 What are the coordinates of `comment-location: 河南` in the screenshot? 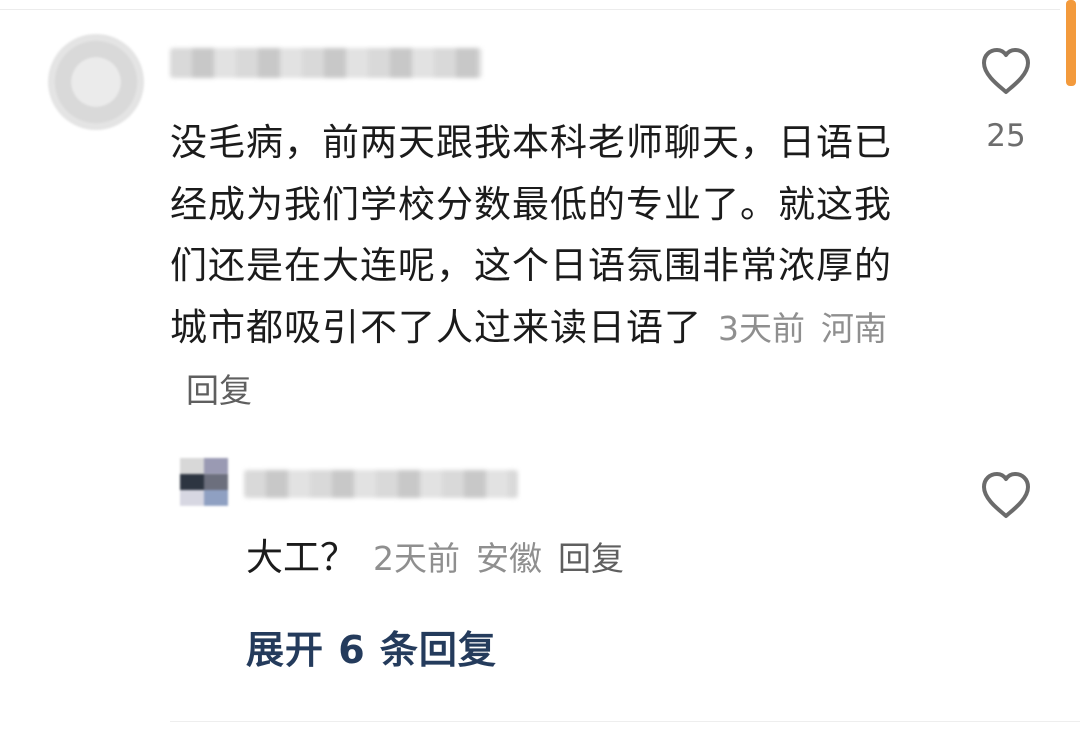 It's located at (854, 328).